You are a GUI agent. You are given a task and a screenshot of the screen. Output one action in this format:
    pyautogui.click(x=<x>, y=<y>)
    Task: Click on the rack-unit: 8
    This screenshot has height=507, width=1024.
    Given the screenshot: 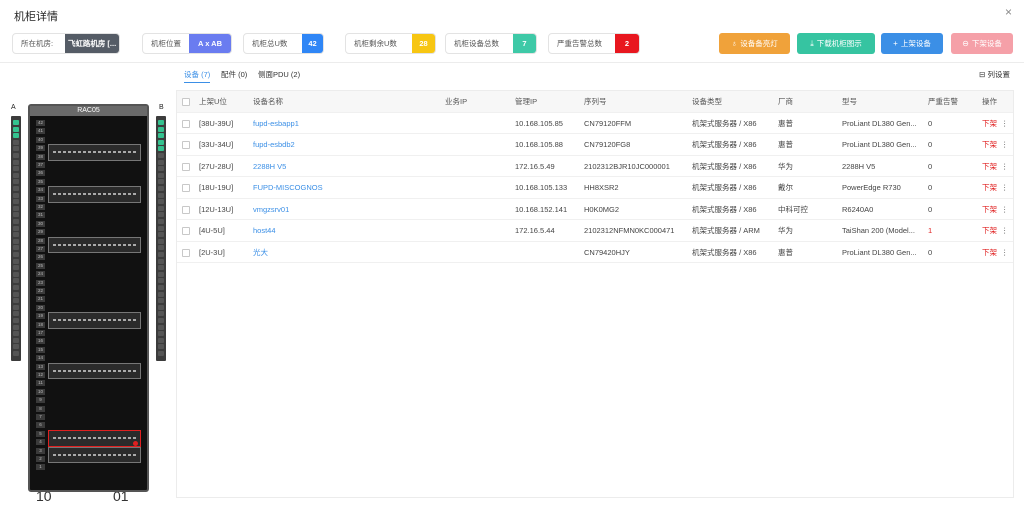 What is the action you would take?
    pyautogui.click(x=88, y=409)
    